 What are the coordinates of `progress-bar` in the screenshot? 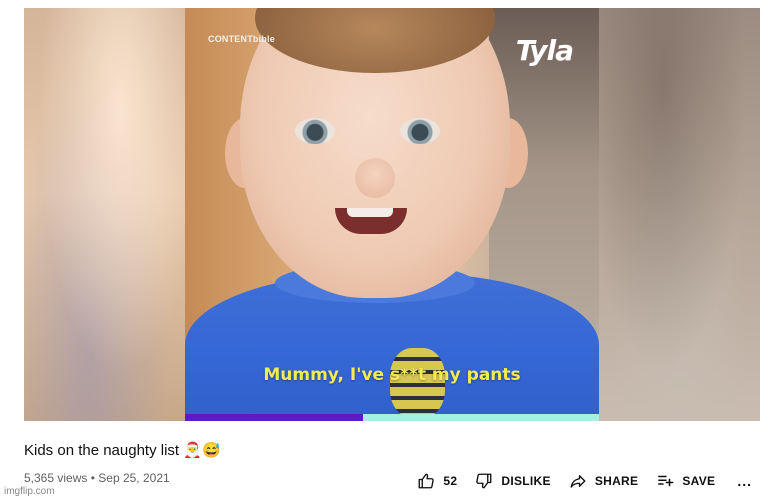 It's located at (392, 417).